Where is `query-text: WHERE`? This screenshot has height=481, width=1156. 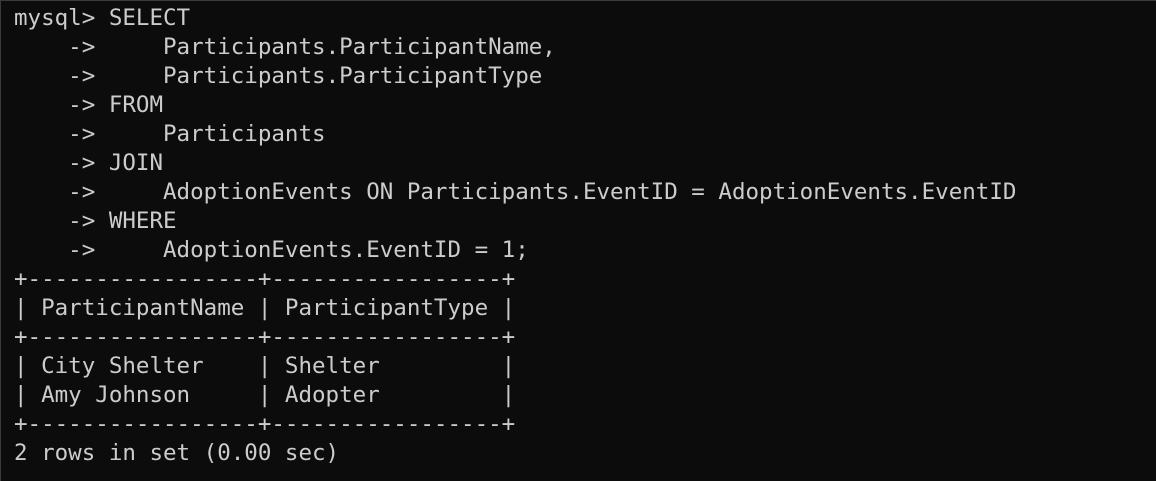
query-text: WHERE is located at coordinates (142, 221).